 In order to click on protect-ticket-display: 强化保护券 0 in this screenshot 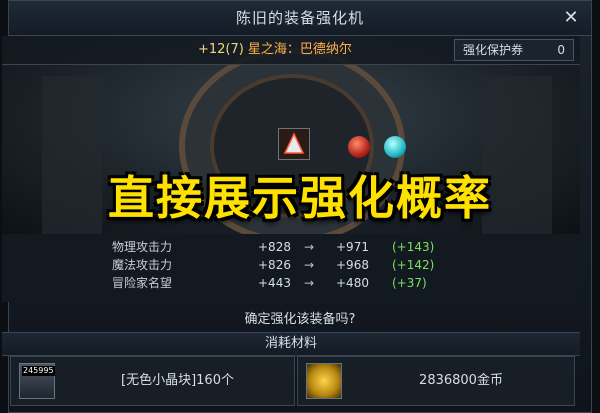, I will do `click(514, 50)`.